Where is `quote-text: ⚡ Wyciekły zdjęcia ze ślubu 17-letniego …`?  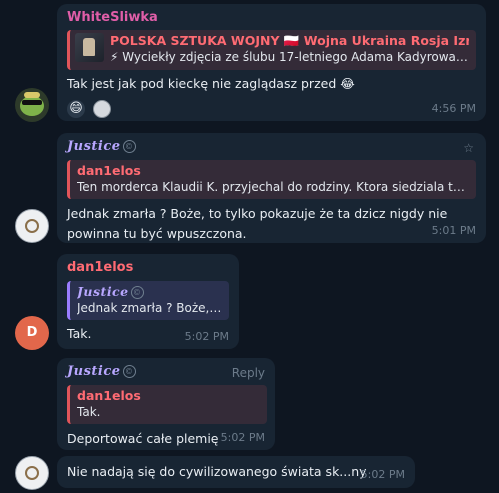
quote-text: ⚡ Wyciekły zdjęcia ze ślubu 17-letniego … is located at coordinates (289, 57).